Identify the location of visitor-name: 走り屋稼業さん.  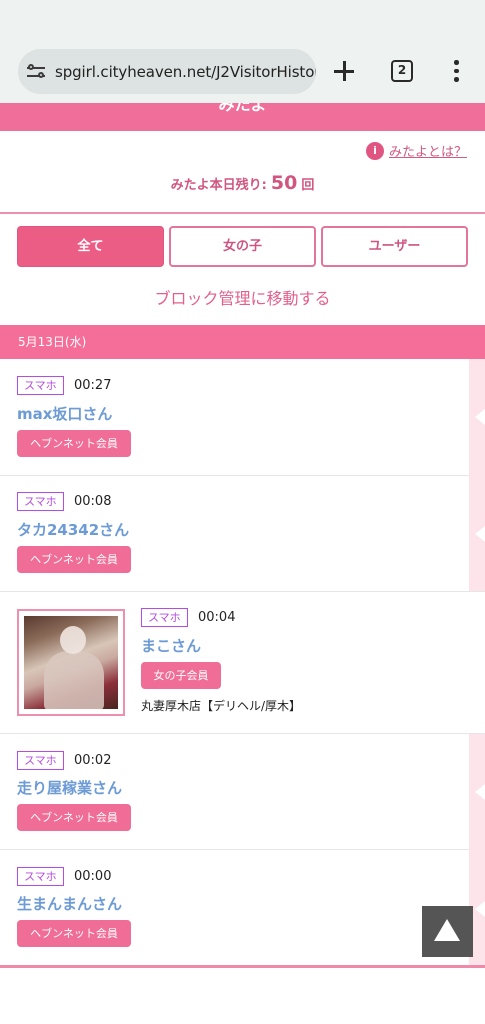
(69, 787).